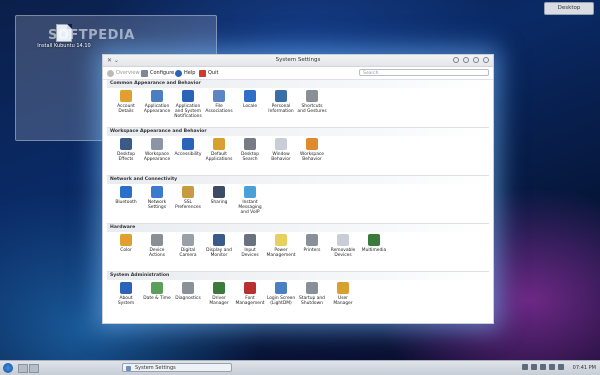 This screenshot has height=375, width=600. Describe the element at coordinates (281, 301) in the screenshot. I see `settings-module-label: Login Screen (LightDM)` at that location.